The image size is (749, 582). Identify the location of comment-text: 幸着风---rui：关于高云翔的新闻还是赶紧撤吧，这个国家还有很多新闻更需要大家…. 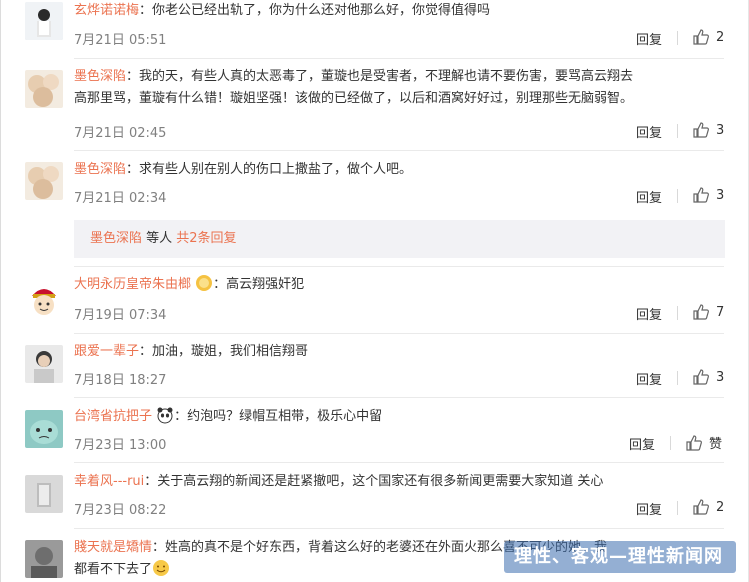
(399, 482).